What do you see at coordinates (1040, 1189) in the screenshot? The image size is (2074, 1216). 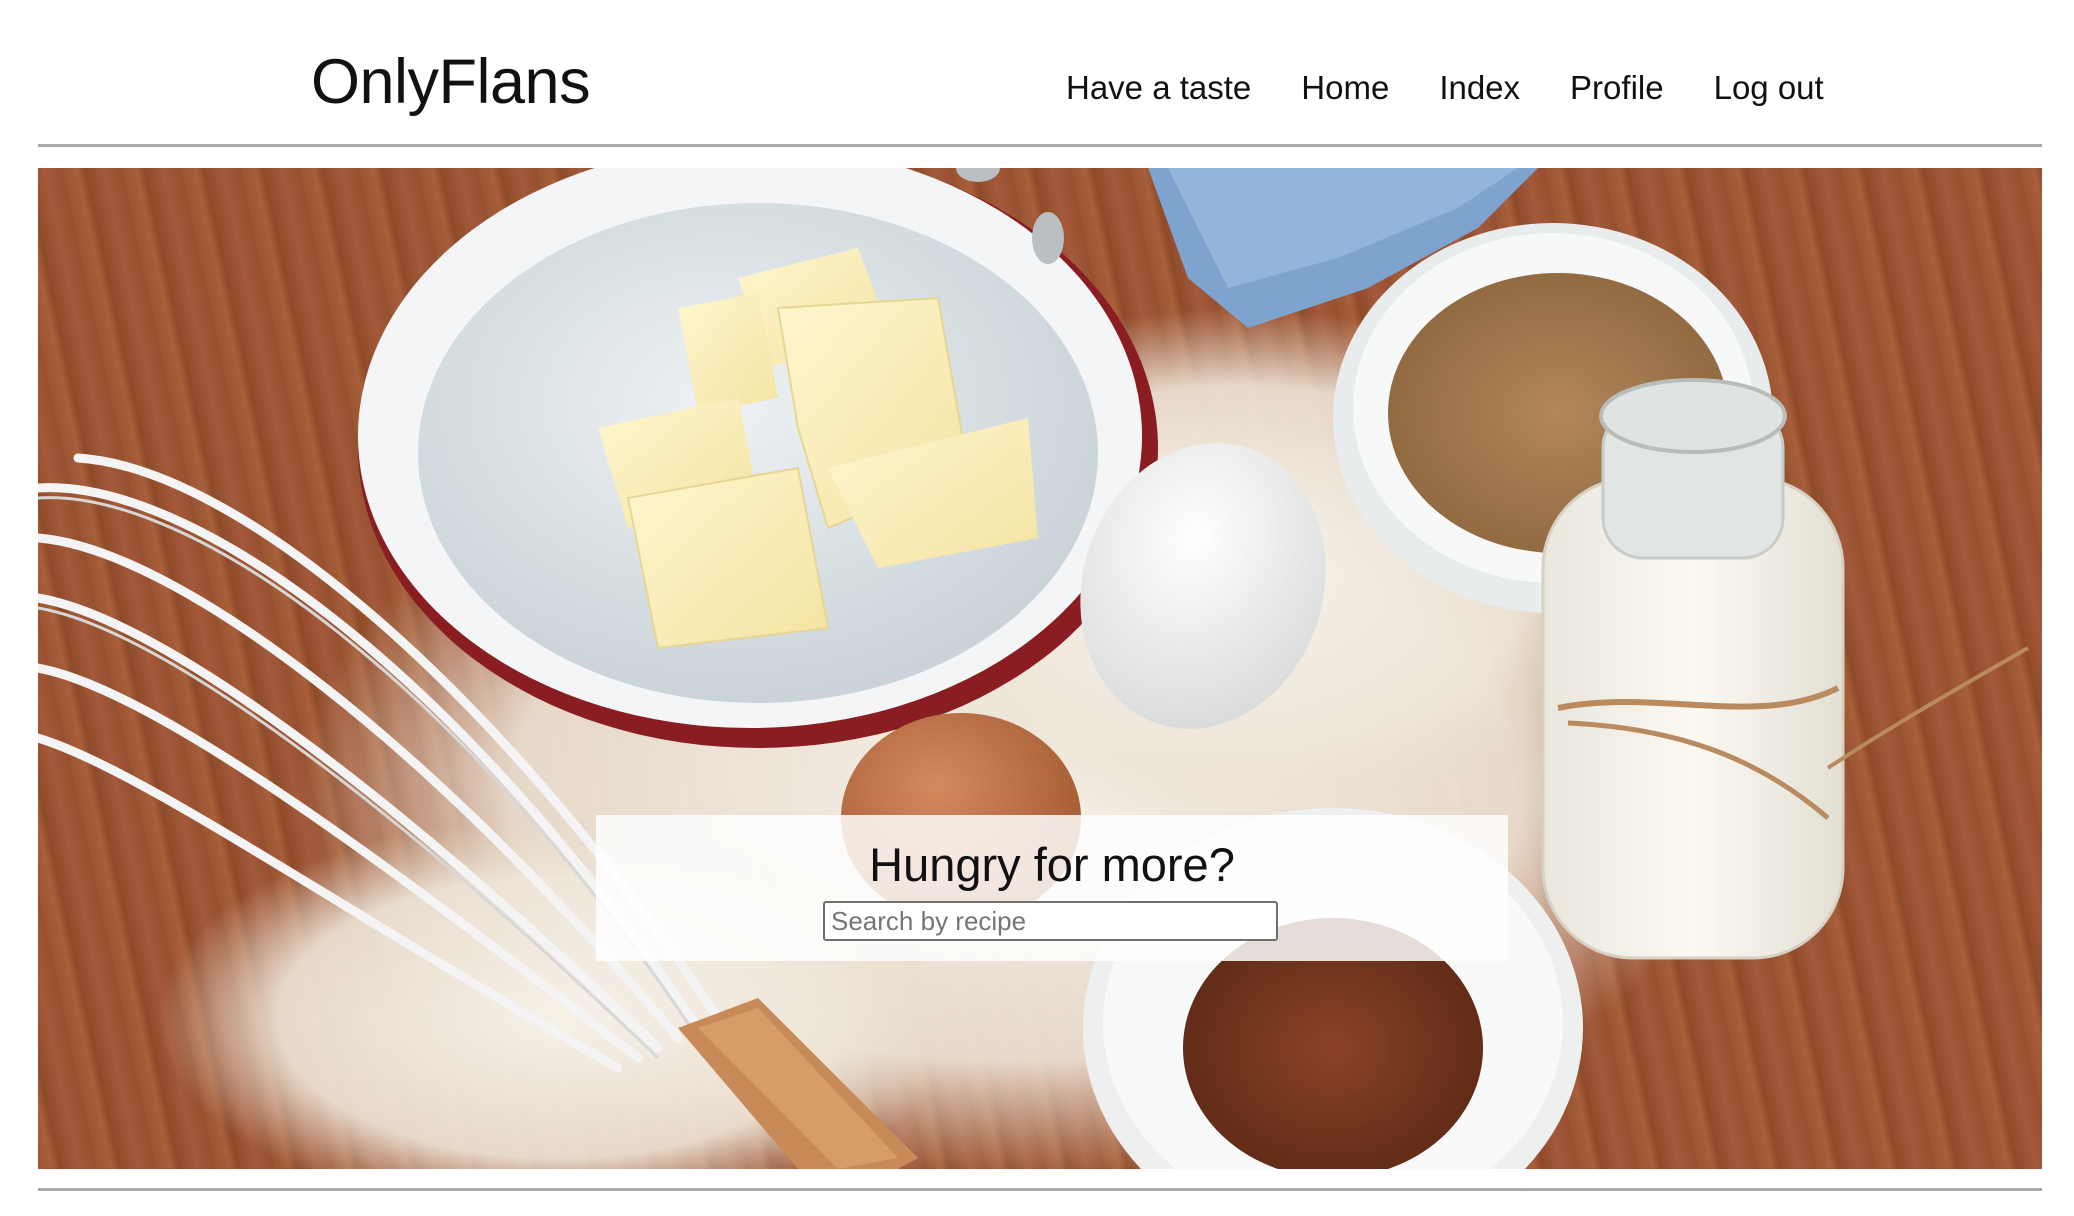 I see `footer-divider` at bounding box center [1040, 1189].